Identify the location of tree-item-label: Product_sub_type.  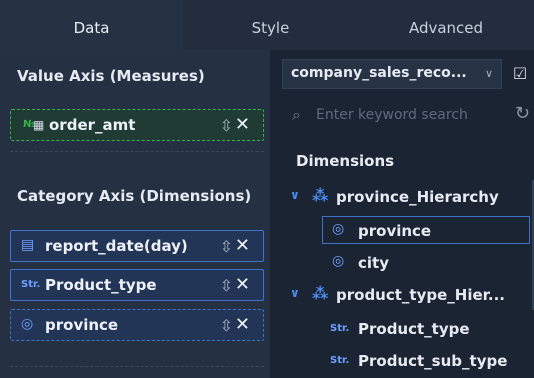
(433, 361).